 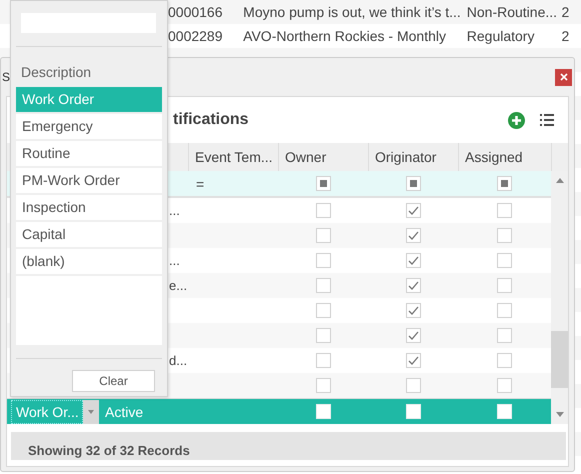 I want to click on window-title: S, so click(x=6, y=77).